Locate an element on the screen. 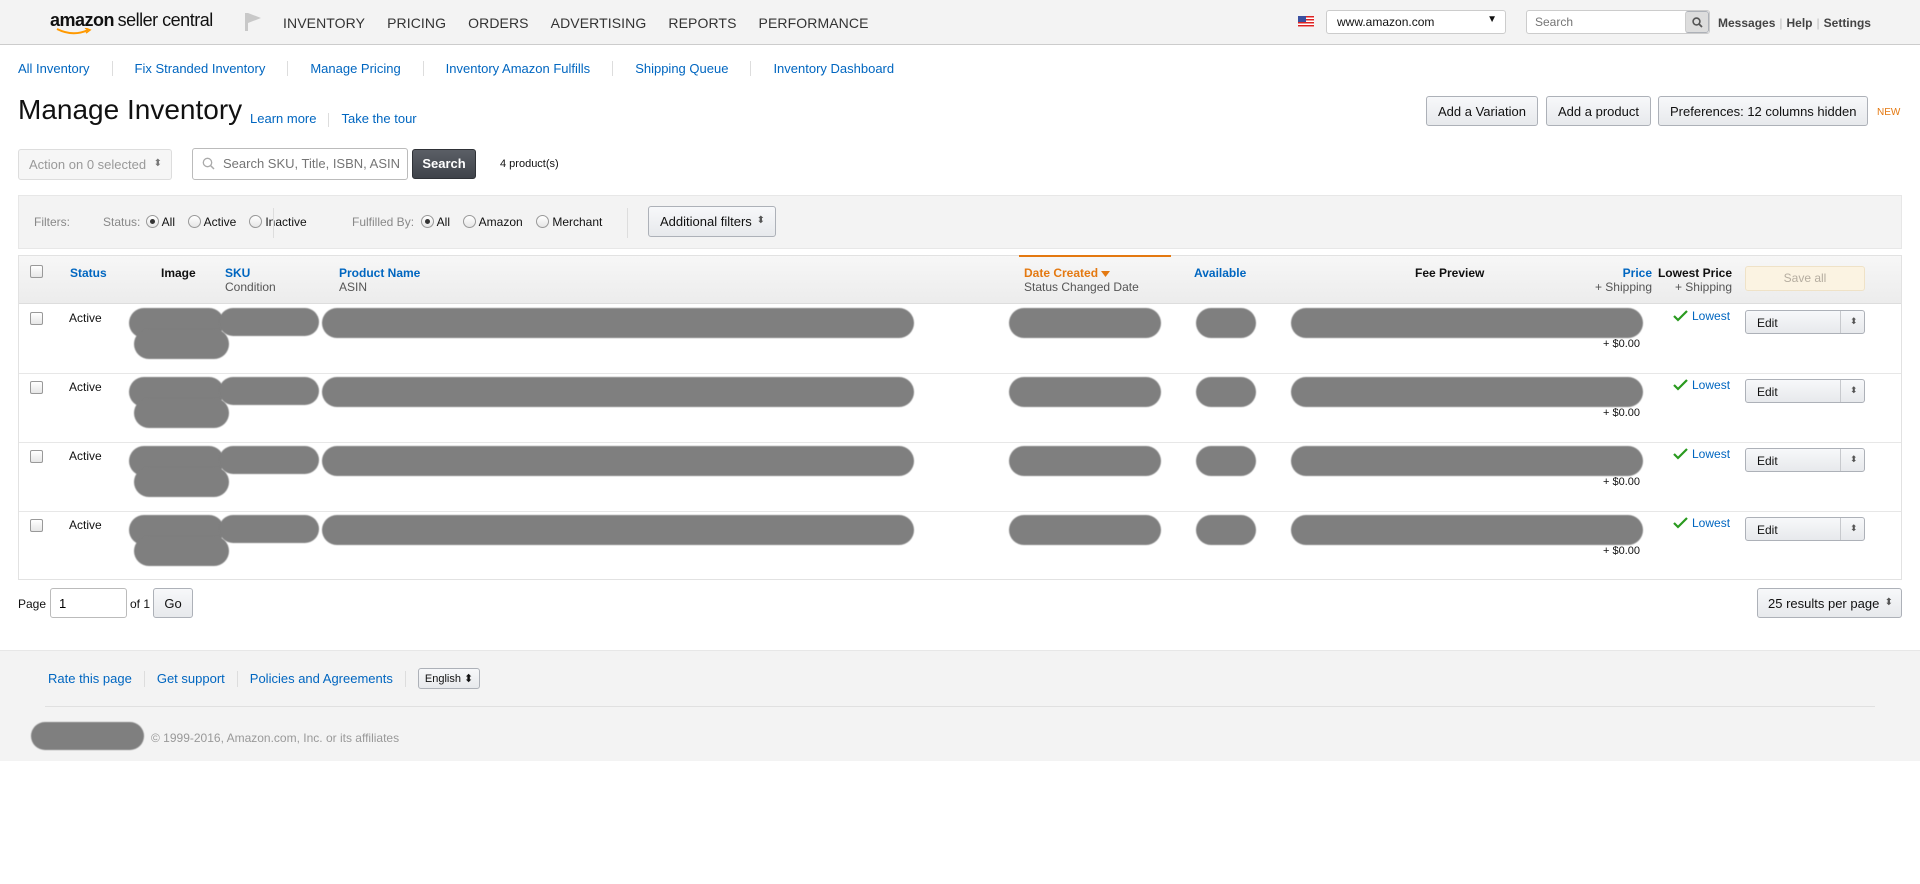  redacted-product-name is located at coordinates (618, 461).